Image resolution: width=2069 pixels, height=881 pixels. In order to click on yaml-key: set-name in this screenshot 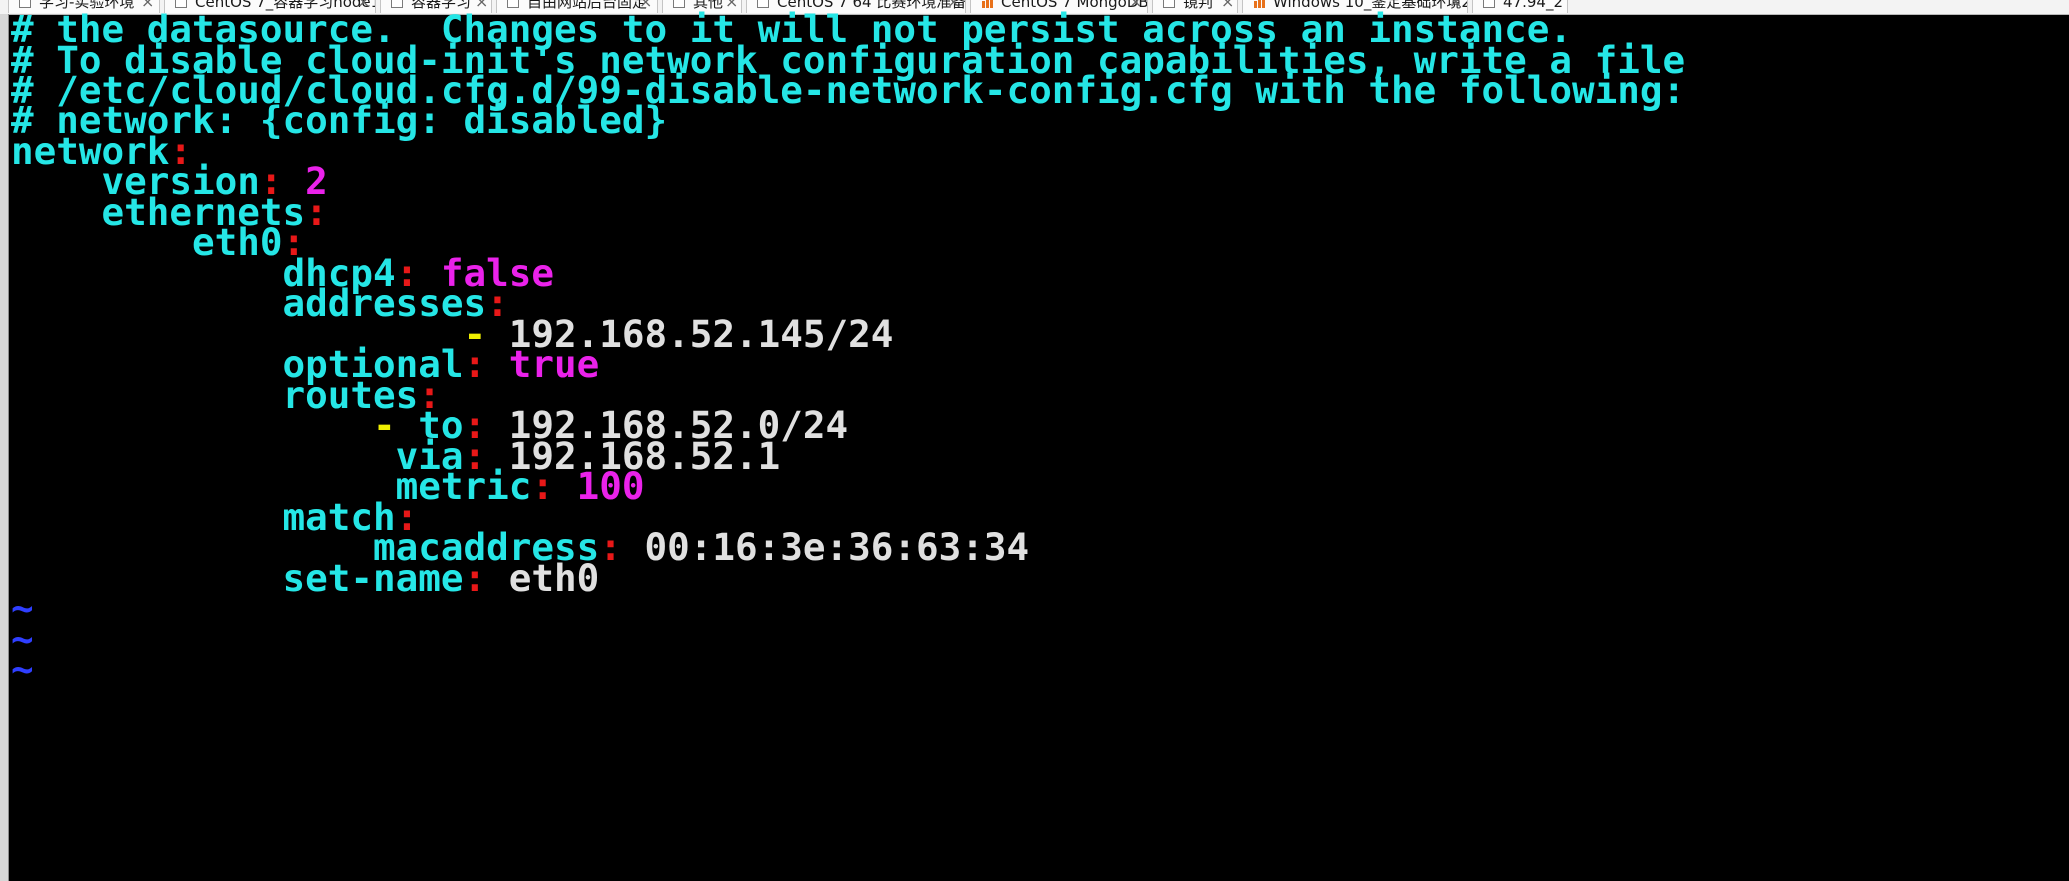, I will do `click(373, 578)`.